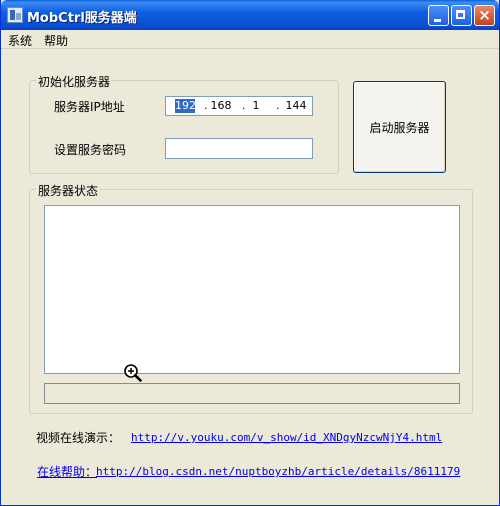 Image resolution: width=500 pixels, height=506 pixels. Describe the element at coordinates (133, 373) in the screenshot. I see `zoom-cursor-icon` at that location.